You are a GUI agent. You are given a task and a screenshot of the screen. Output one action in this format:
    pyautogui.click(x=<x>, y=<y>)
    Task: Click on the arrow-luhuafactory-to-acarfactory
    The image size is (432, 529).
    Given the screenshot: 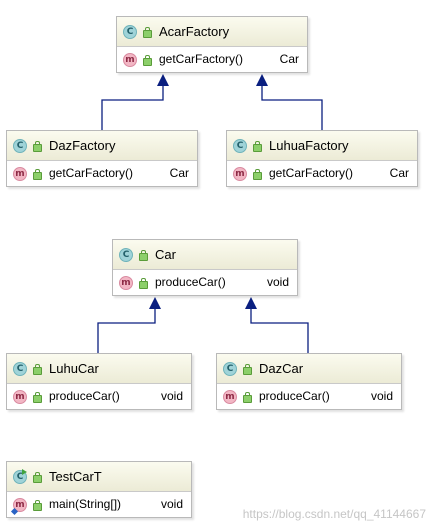 What is the action you would take?
    pyautogui.click(x=292, y=107)
    